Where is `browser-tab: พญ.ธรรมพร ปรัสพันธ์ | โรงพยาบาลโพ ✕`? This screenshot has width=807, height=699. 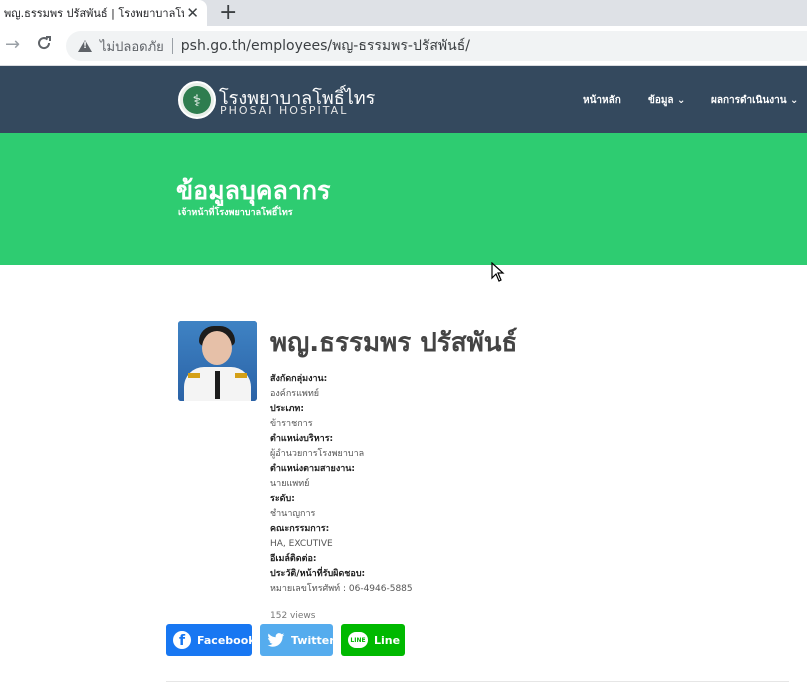
browser-tab: พญ.ธรรมพร ปรัสพันธ์ | โรงพยาบาลโพ ✕ is located at coordinates (103, 13).